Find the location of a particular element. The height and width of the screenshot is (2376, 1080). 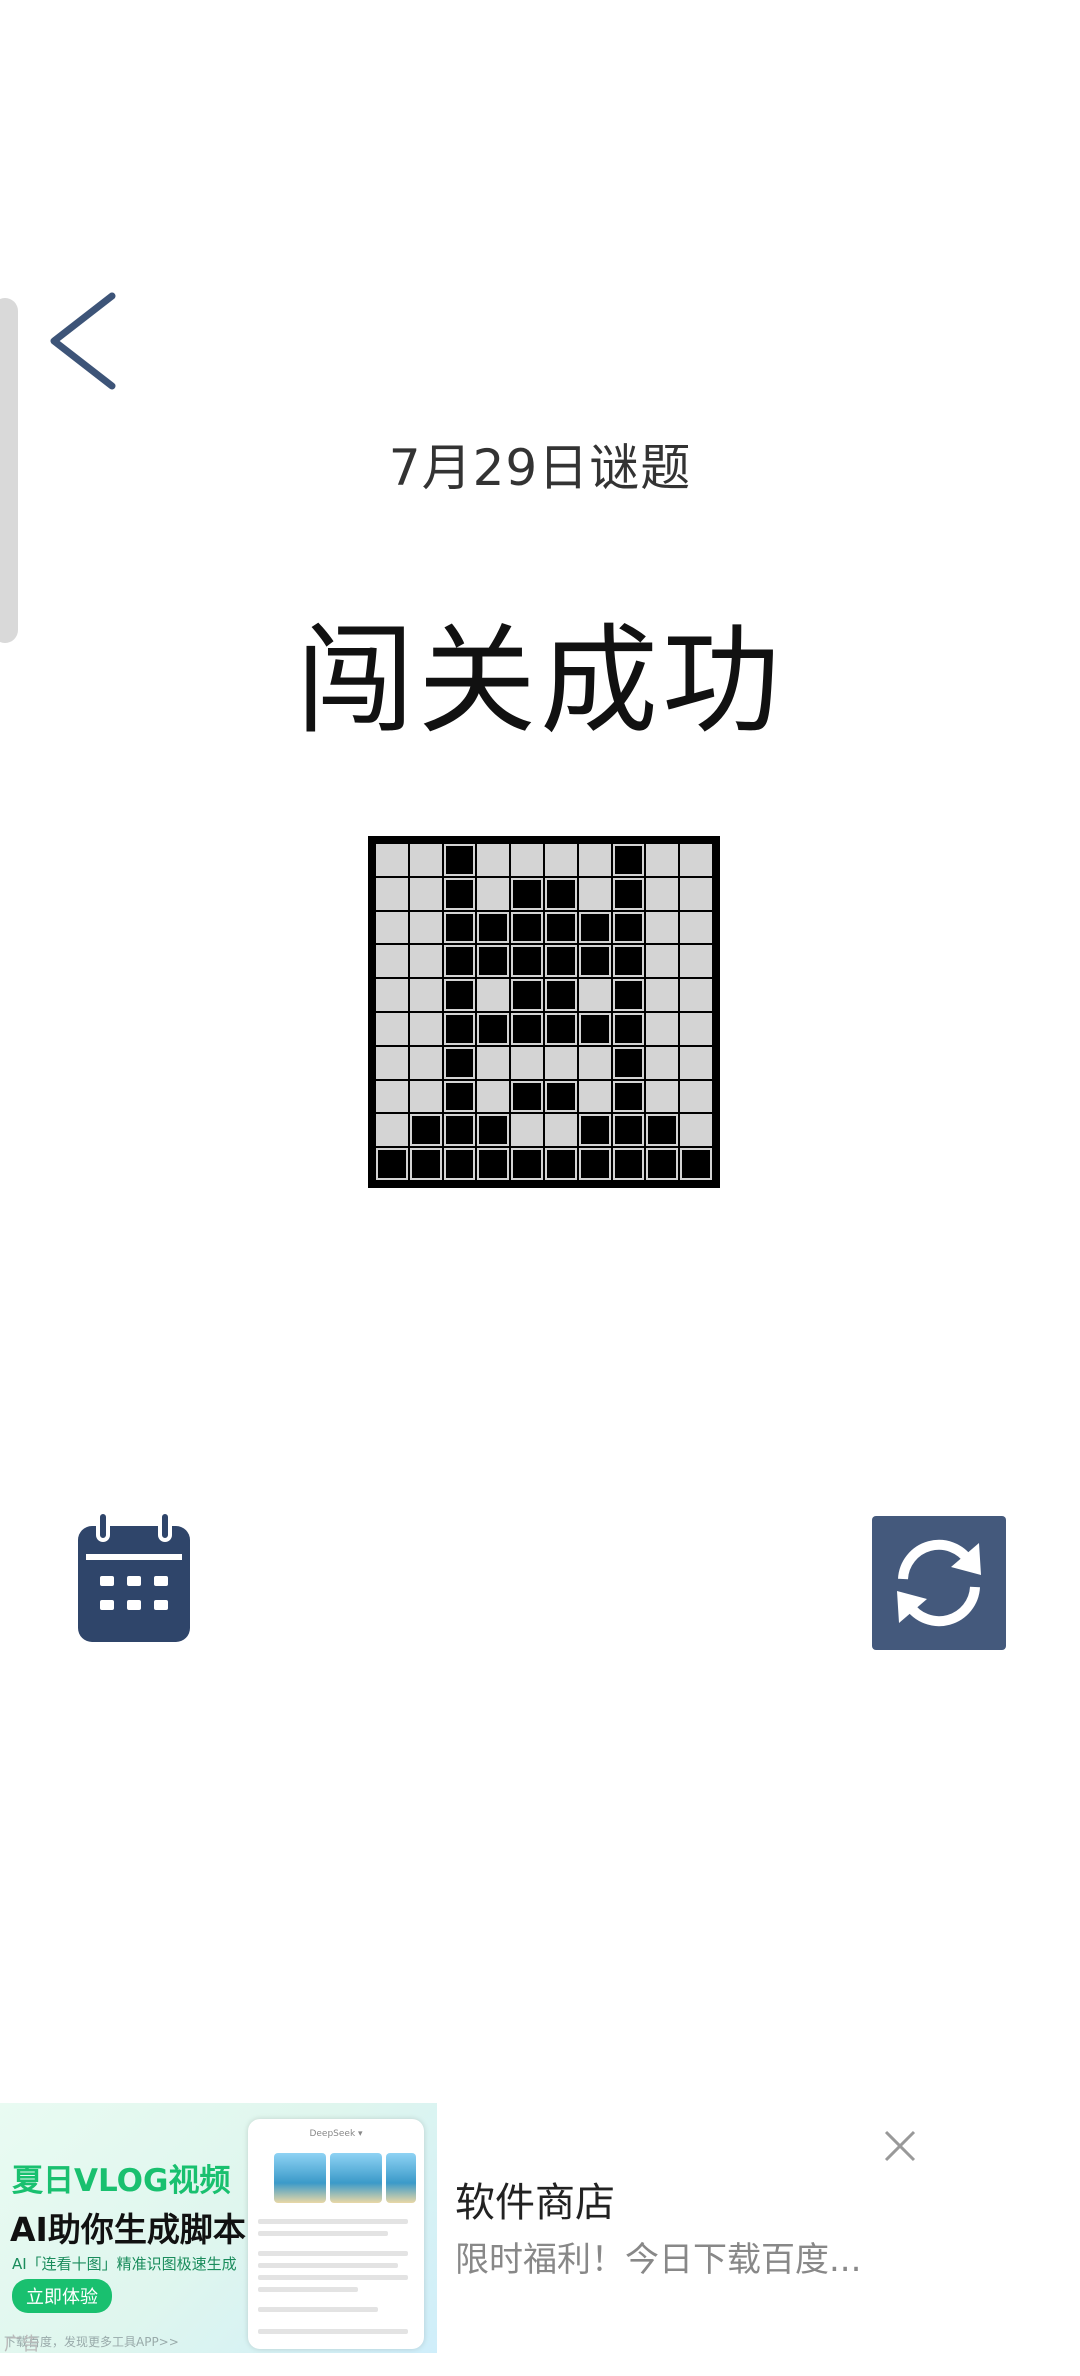

calendar-icon is located at coordinates (134, 1577).